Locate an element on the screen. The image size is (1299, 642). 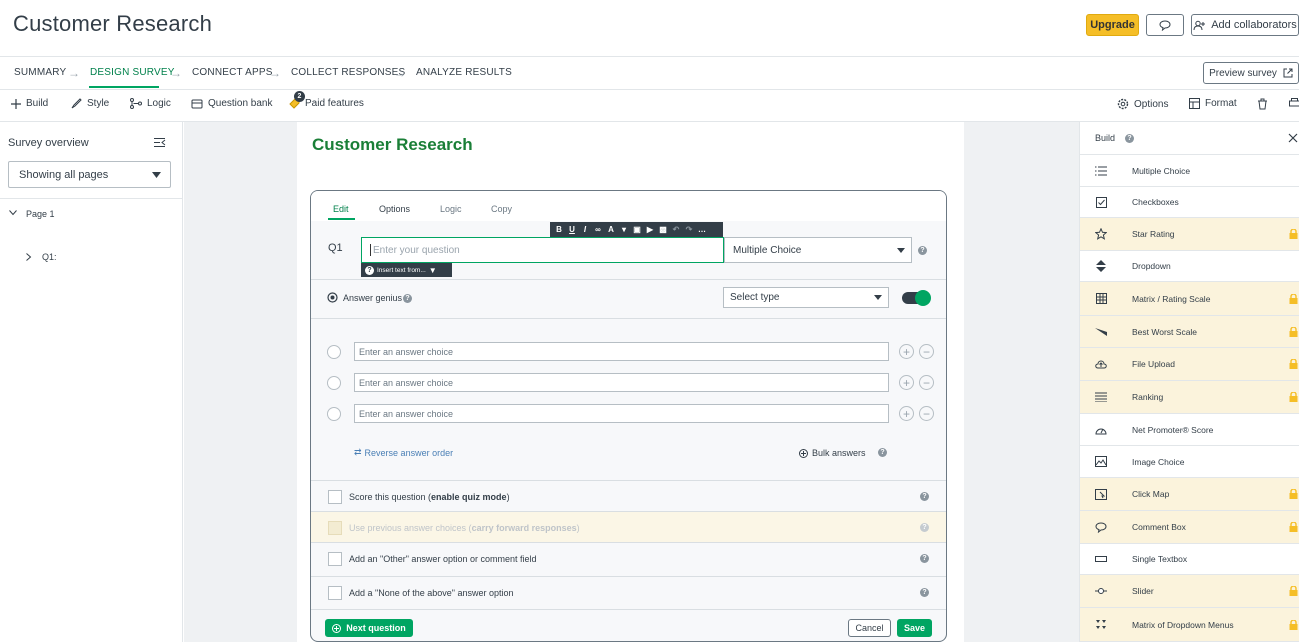
style-tool: Style is located at coordinates (90, 103).